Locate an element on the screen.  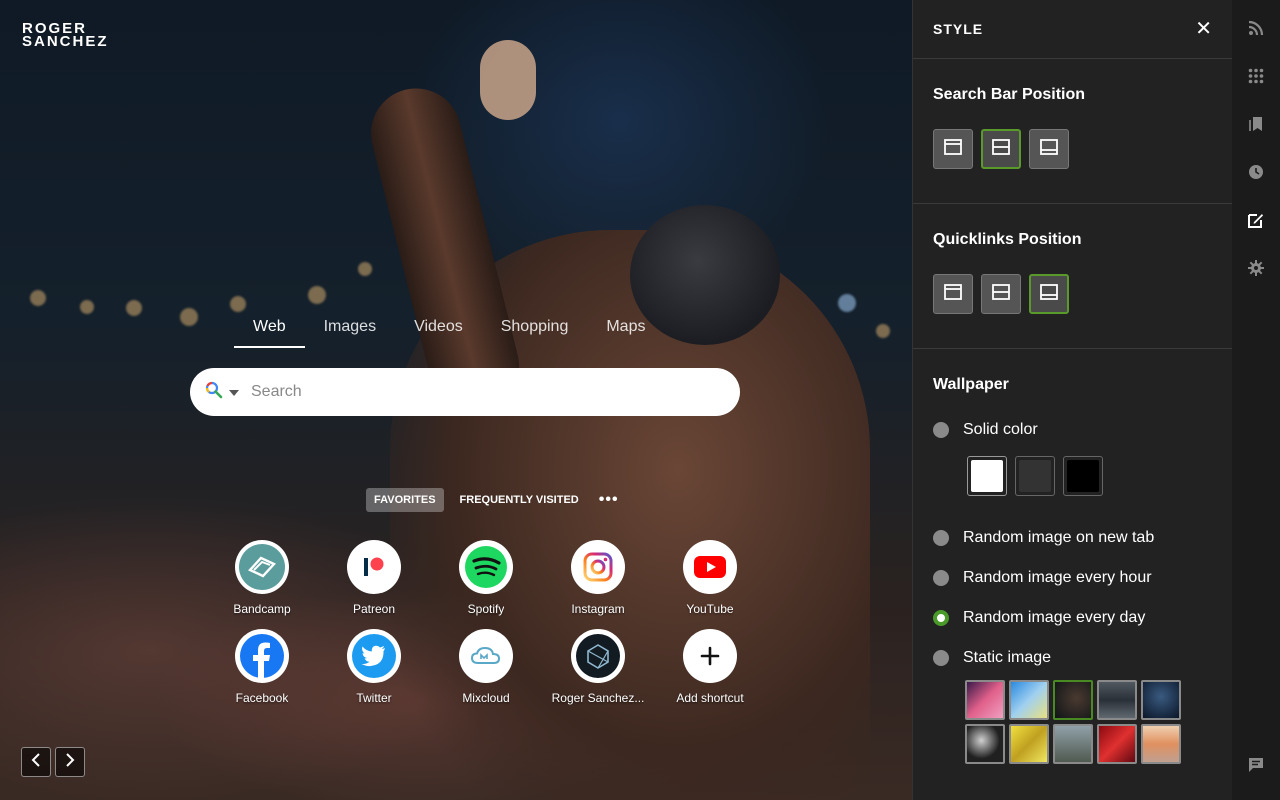
plus-icon is located at coordinates (710, 656).